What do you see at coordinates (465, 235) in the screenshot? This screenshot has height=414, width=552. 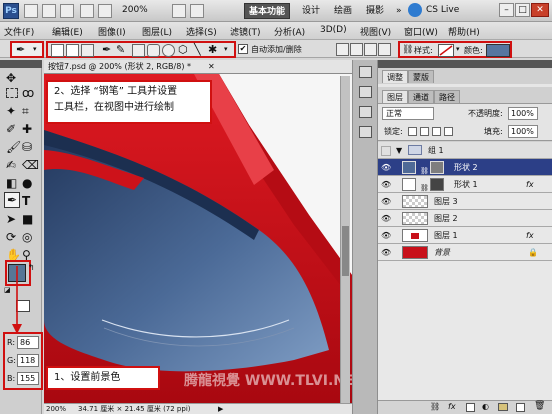 I see `layer-row-layer1: 👁 图层 1 fx` at bounding box center [465, 235].